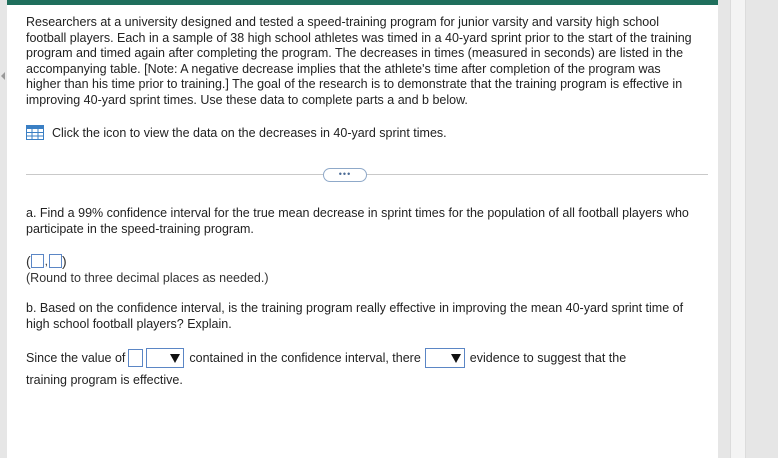 Image resolution: width=778 pixels, height=458 pixels. I want to click on evidence-text: evidence to suggest that the, so click(548, 358).